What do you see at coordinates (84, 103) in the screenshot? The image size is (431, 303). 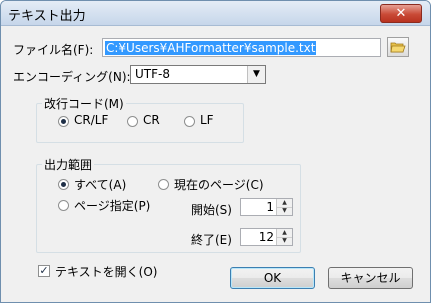 I see `newline-group-title: 改行コード(M)` at bounding box center [84, 103].